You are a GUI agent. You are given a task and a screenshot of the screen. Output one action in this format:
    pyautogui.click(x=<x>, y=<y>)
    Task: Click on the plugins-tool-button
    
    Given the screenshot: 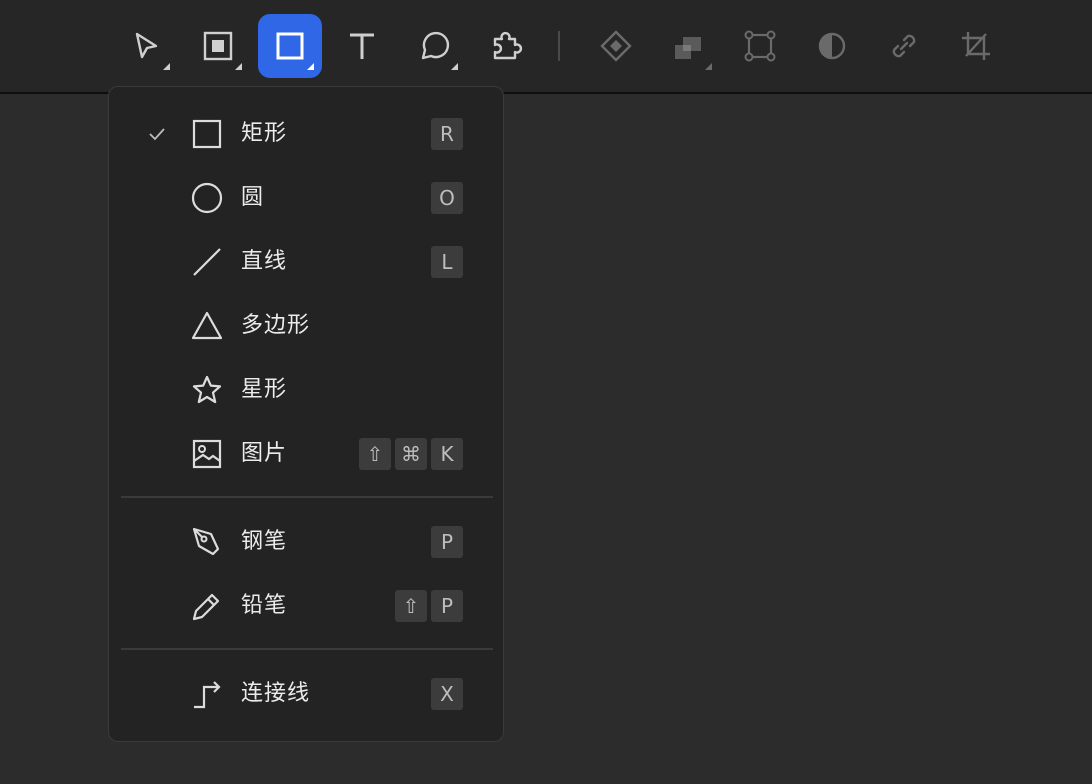 What is the action you would take?
    pyautogui.click(x=506, y=46)
    